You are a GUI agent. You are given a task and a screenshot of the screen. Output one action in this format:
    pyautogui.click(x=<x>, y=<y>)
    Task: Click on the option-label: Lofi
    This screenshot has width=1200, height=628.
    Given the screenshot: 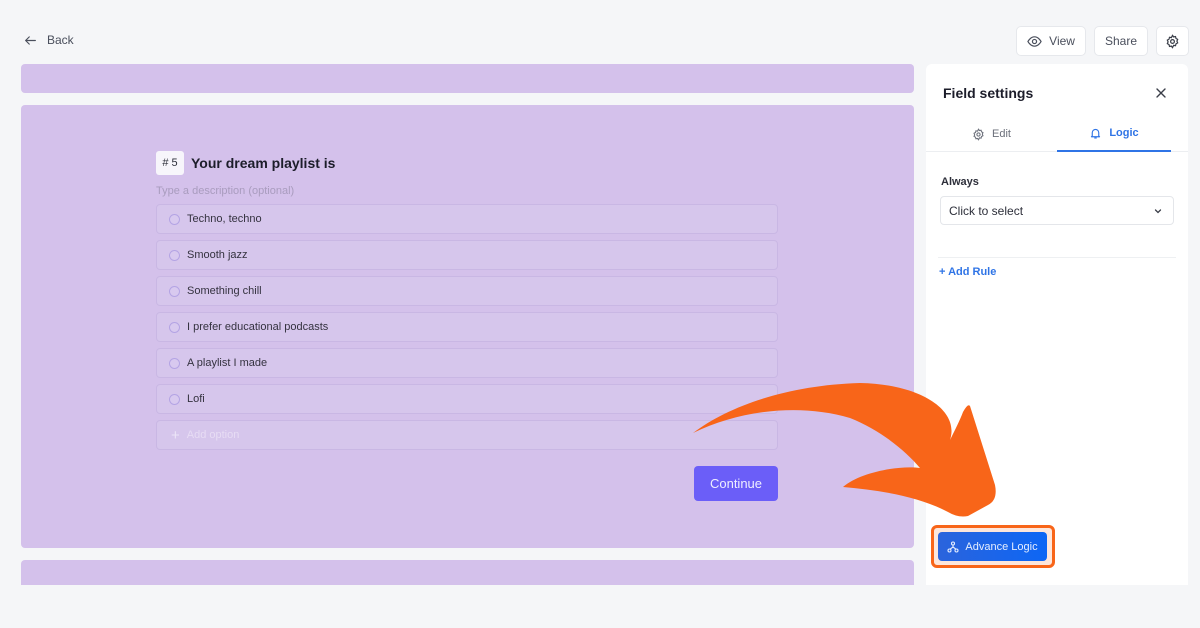 What is the action you would take?
    pyautogui.click(x=196, y=399)
    